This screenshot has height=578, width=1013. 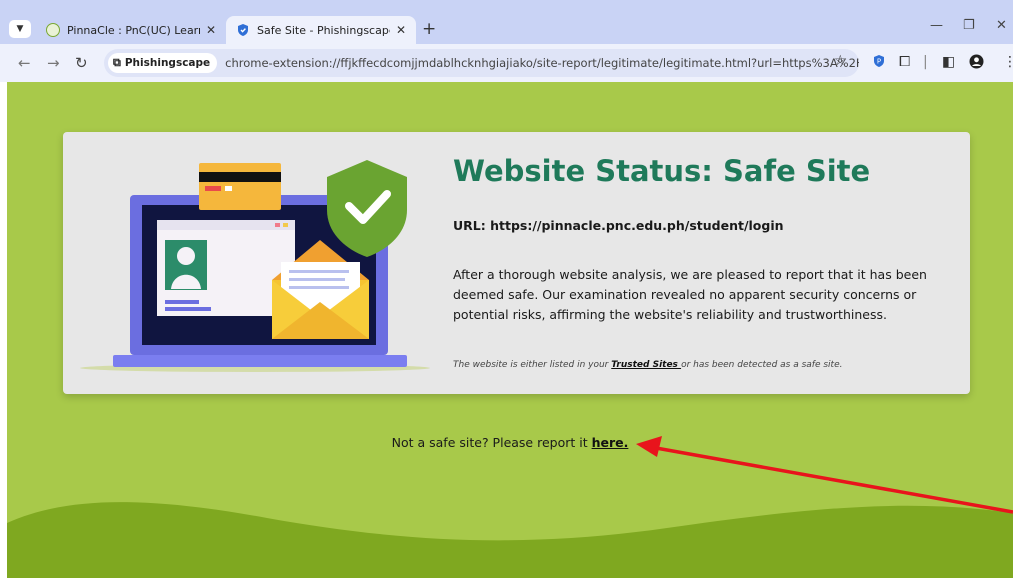 What do you see at coordinates (24, 63) in the screenshot?
I see `back-icon: ←` at bounding box center [24, 63].